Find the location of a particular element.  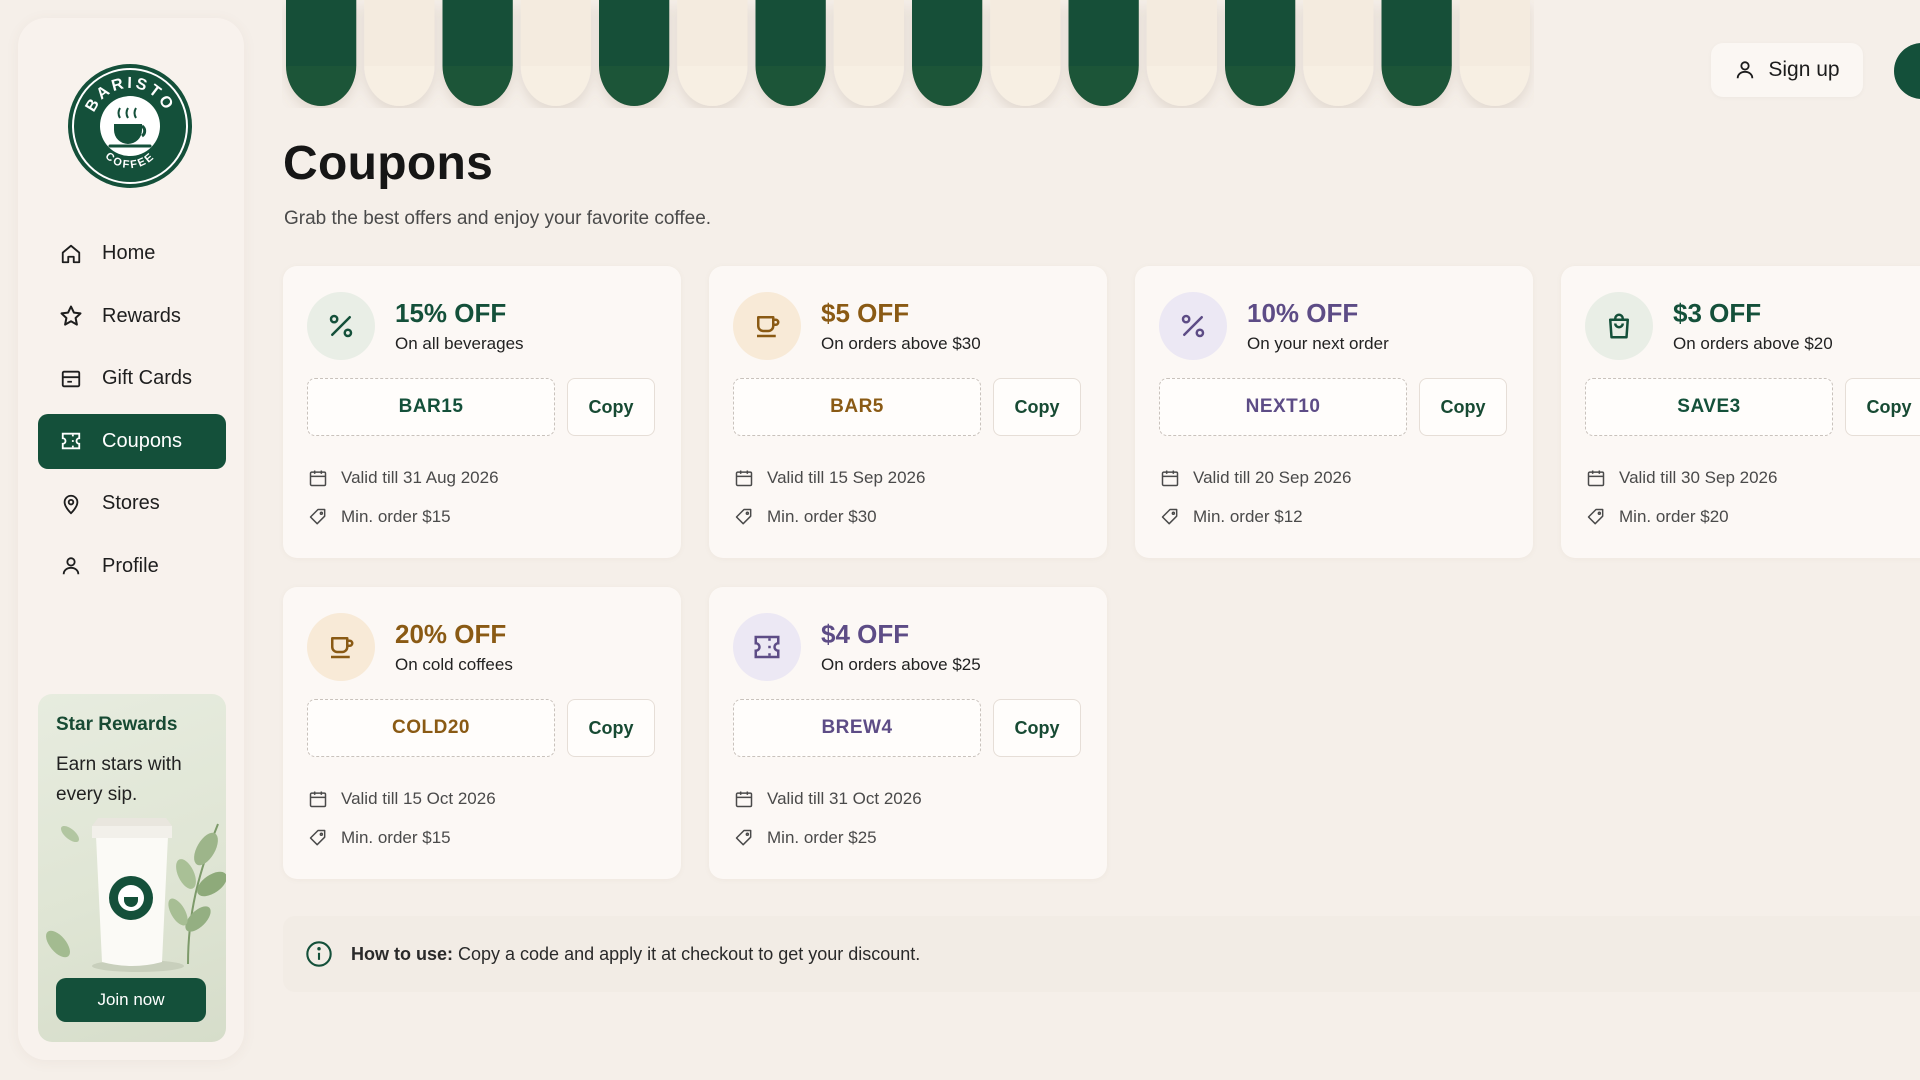

sidebar-item-label: Gift Cards is located at coordinates (147, 378).